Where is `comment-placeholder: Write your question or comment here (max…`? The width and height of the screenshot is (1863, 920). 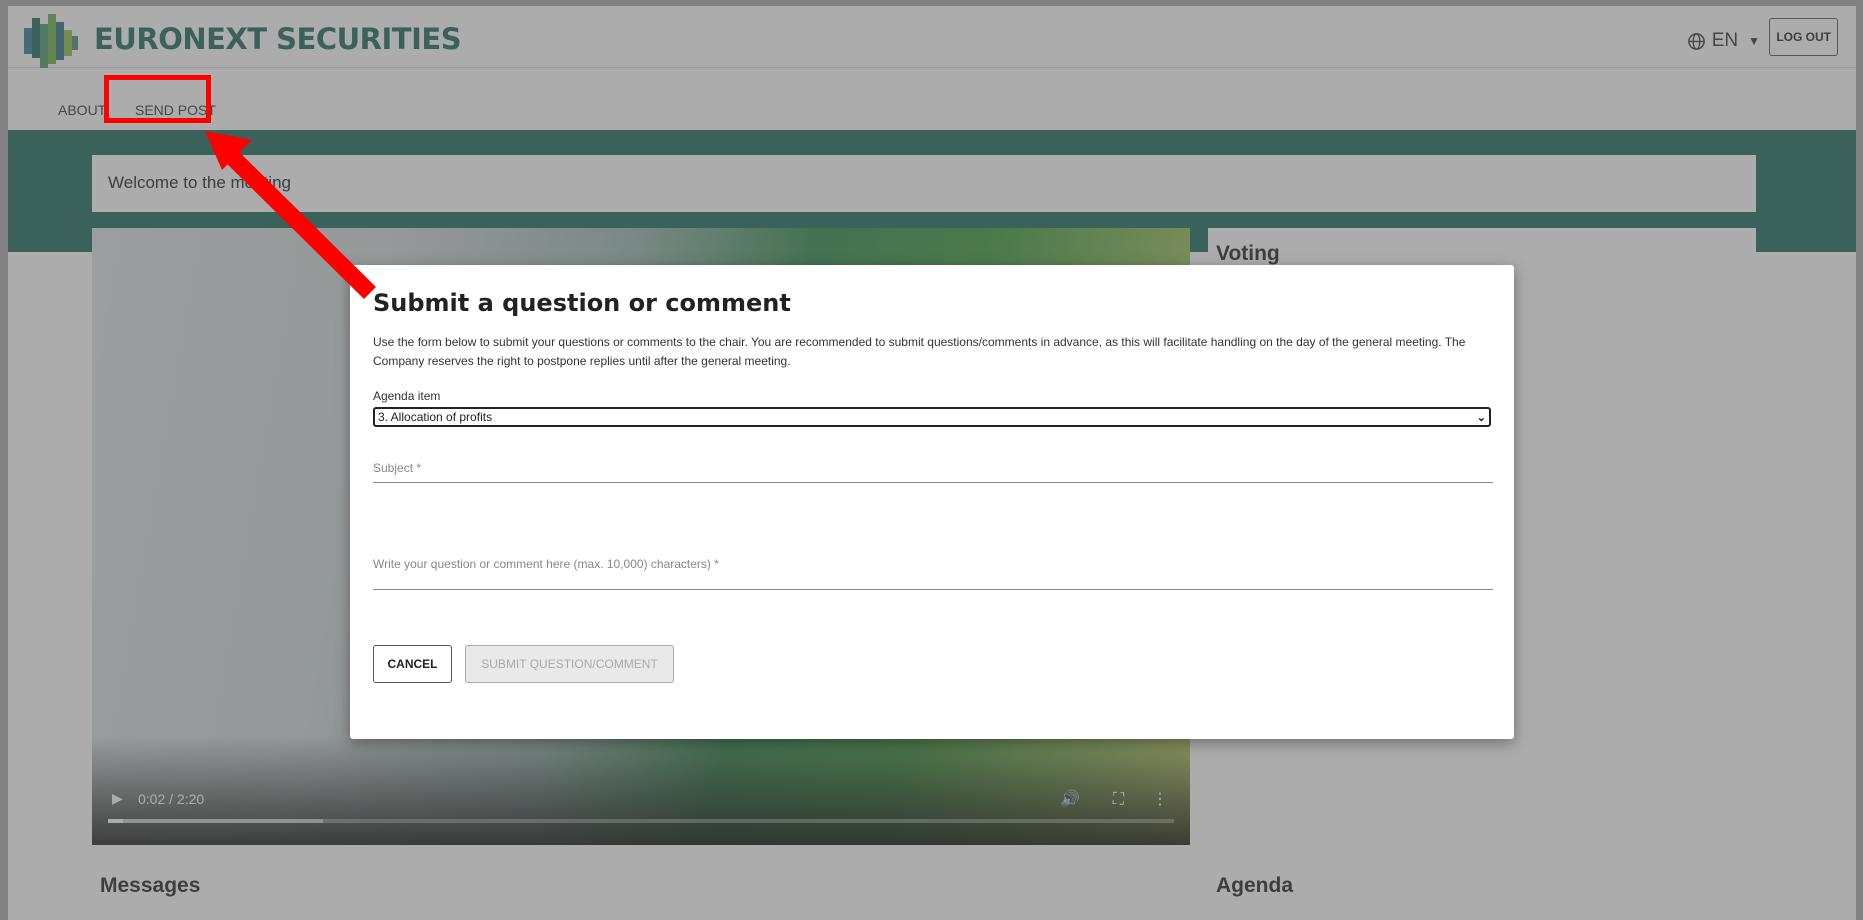 comment-placeholder: Write your question or comment here (max… is located at coordinates (546, 564).